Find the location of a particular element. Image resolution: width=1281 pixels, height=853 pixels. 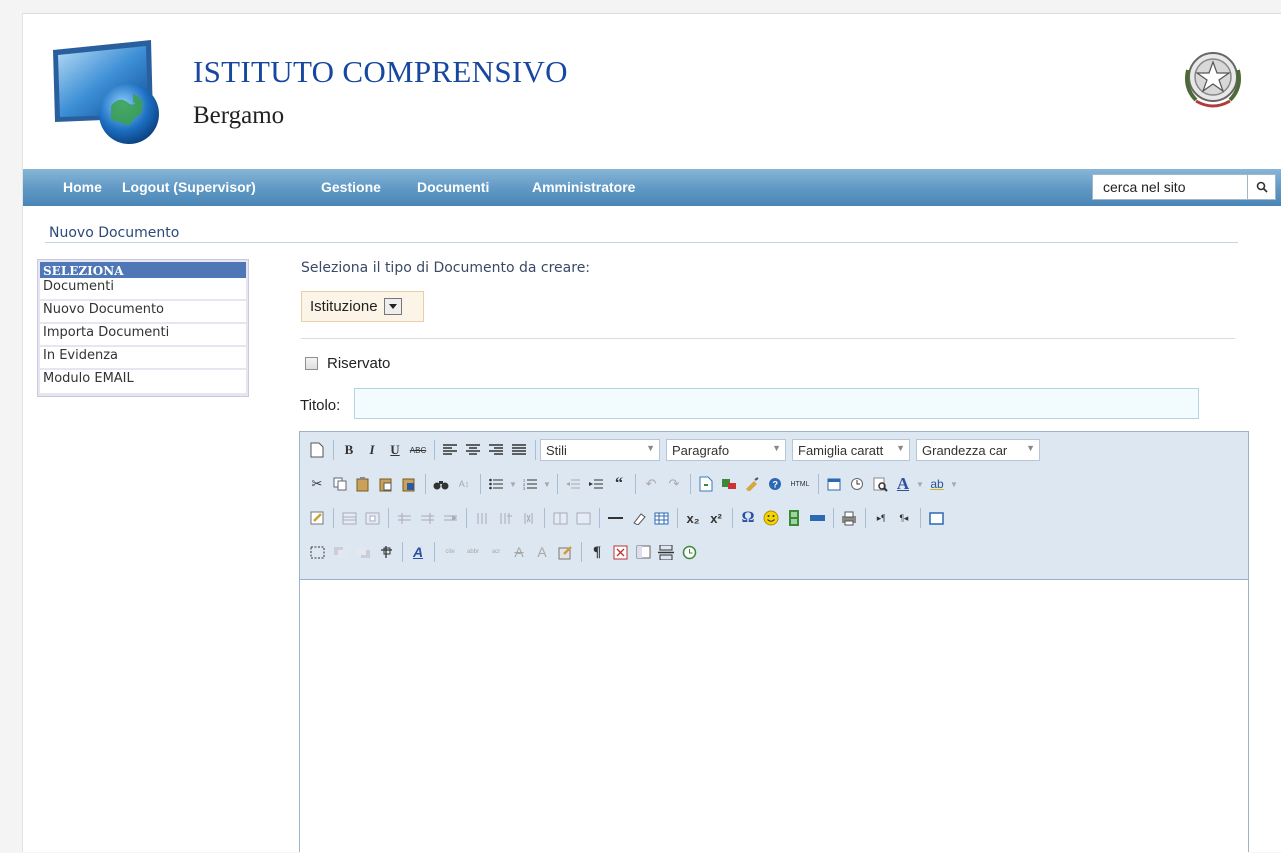

align-left-icon is located at coordinates (450, 450).